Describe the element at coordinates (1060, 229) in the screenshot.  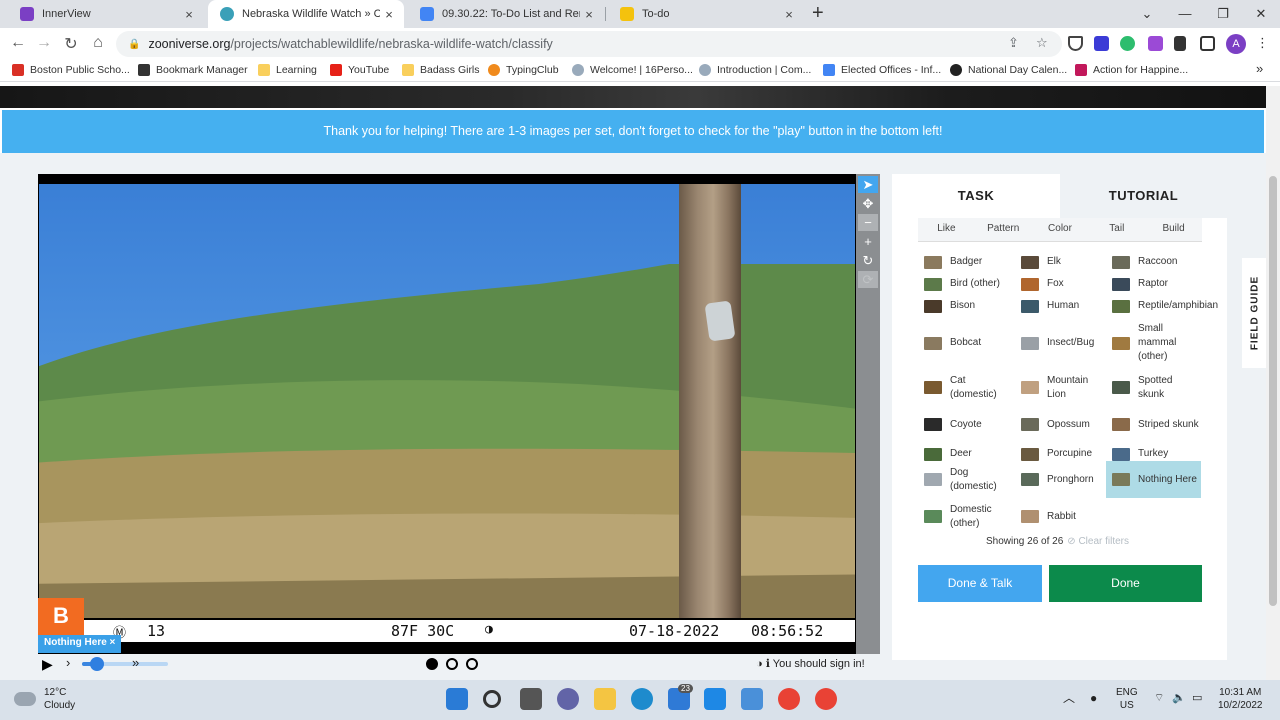
I see `filter-color: Color` at that location.